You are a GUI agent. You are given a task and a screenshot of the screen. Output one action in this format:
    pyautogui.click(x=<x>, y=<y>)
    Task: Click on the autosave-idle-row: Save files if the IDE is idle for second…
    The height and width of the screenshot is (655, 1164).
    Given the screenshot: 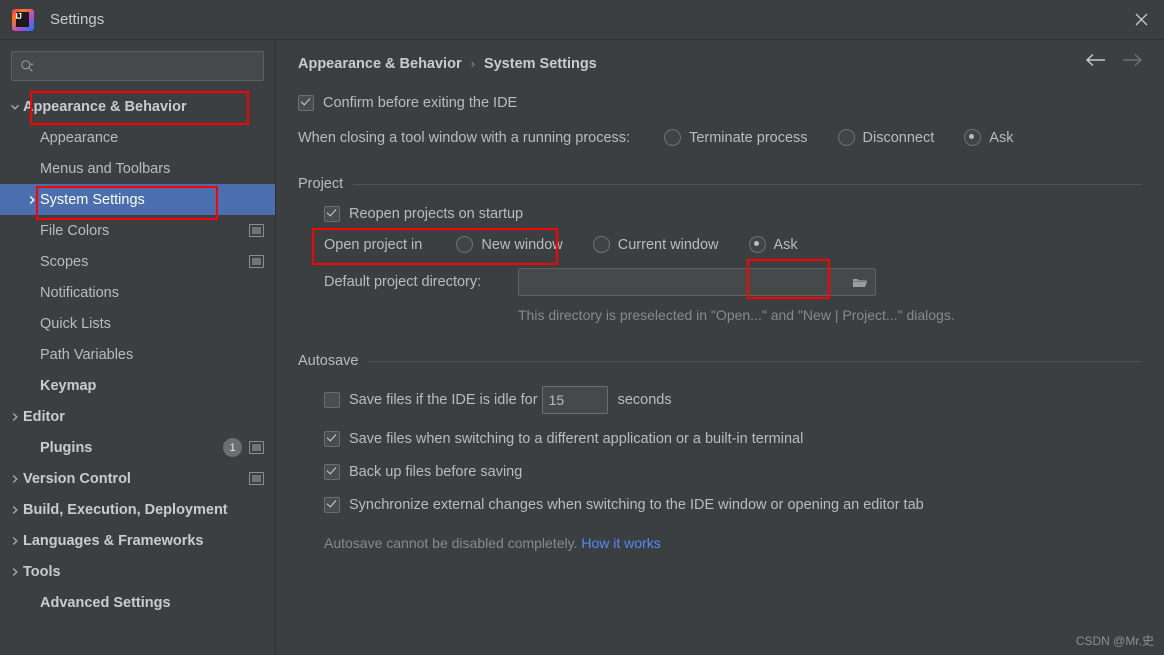 What is the action you would take?
    pyautogui.click(x=733, y=400)
    